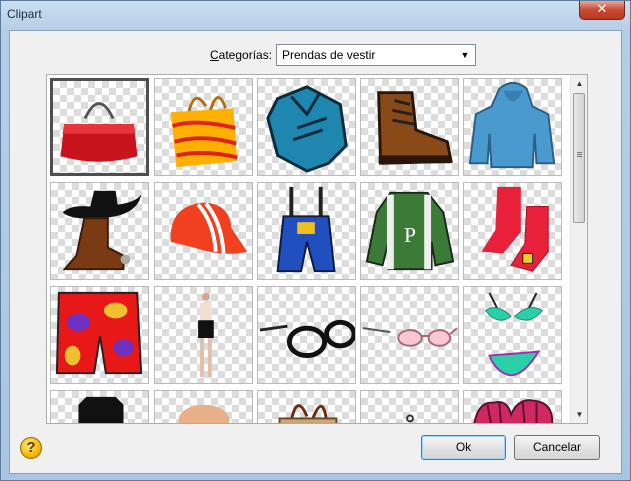  Describe the element at coordinates (410, 418) in the screenshot. I see `small-item-icon` at that location.